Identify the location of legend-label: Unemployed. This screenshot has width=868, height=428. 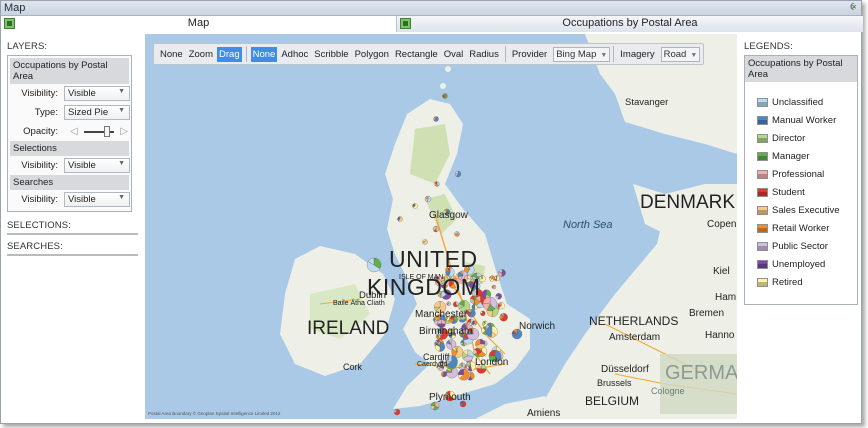
(799, 264).